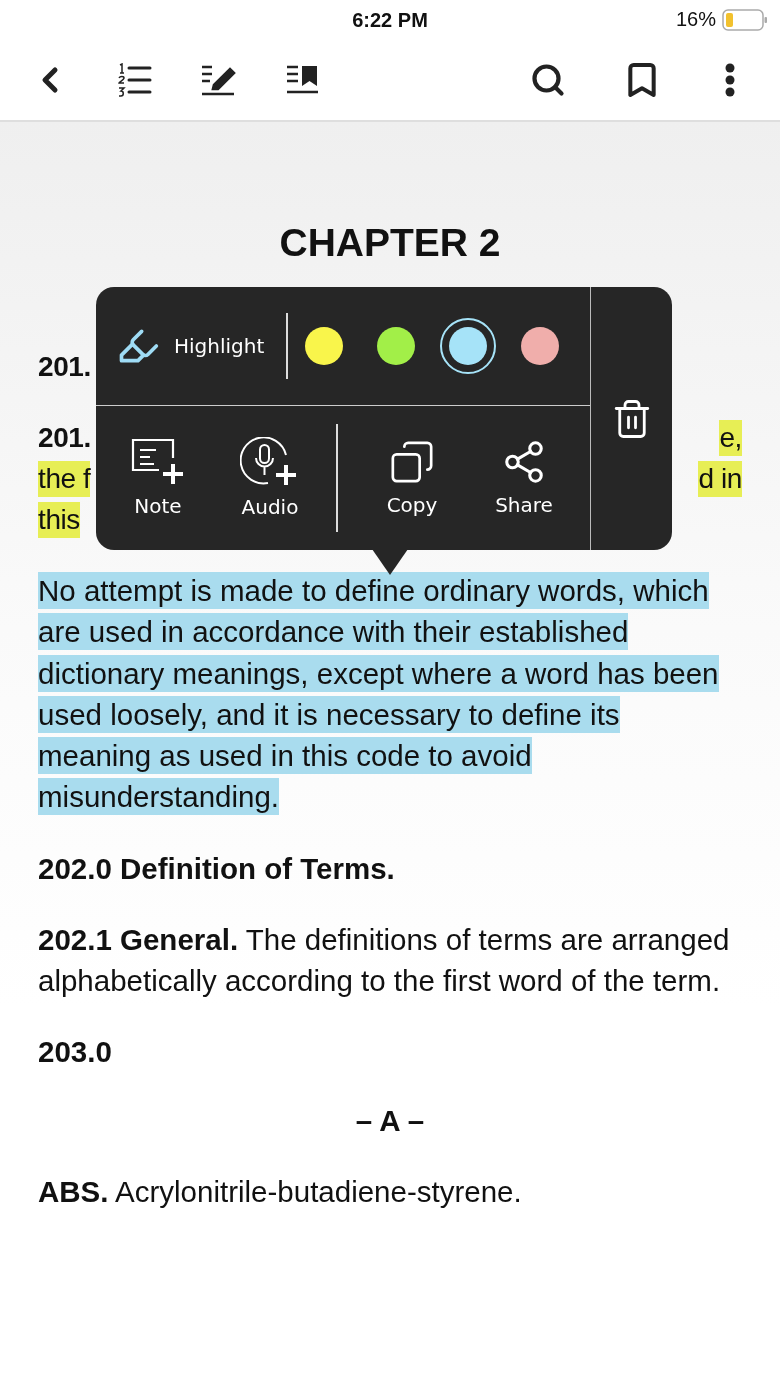 The image size is (780, 1387). What do you see at coordinates (218, 80) in the screenshot?
I see `notes-list-icon` at bounding box center [218, 80].